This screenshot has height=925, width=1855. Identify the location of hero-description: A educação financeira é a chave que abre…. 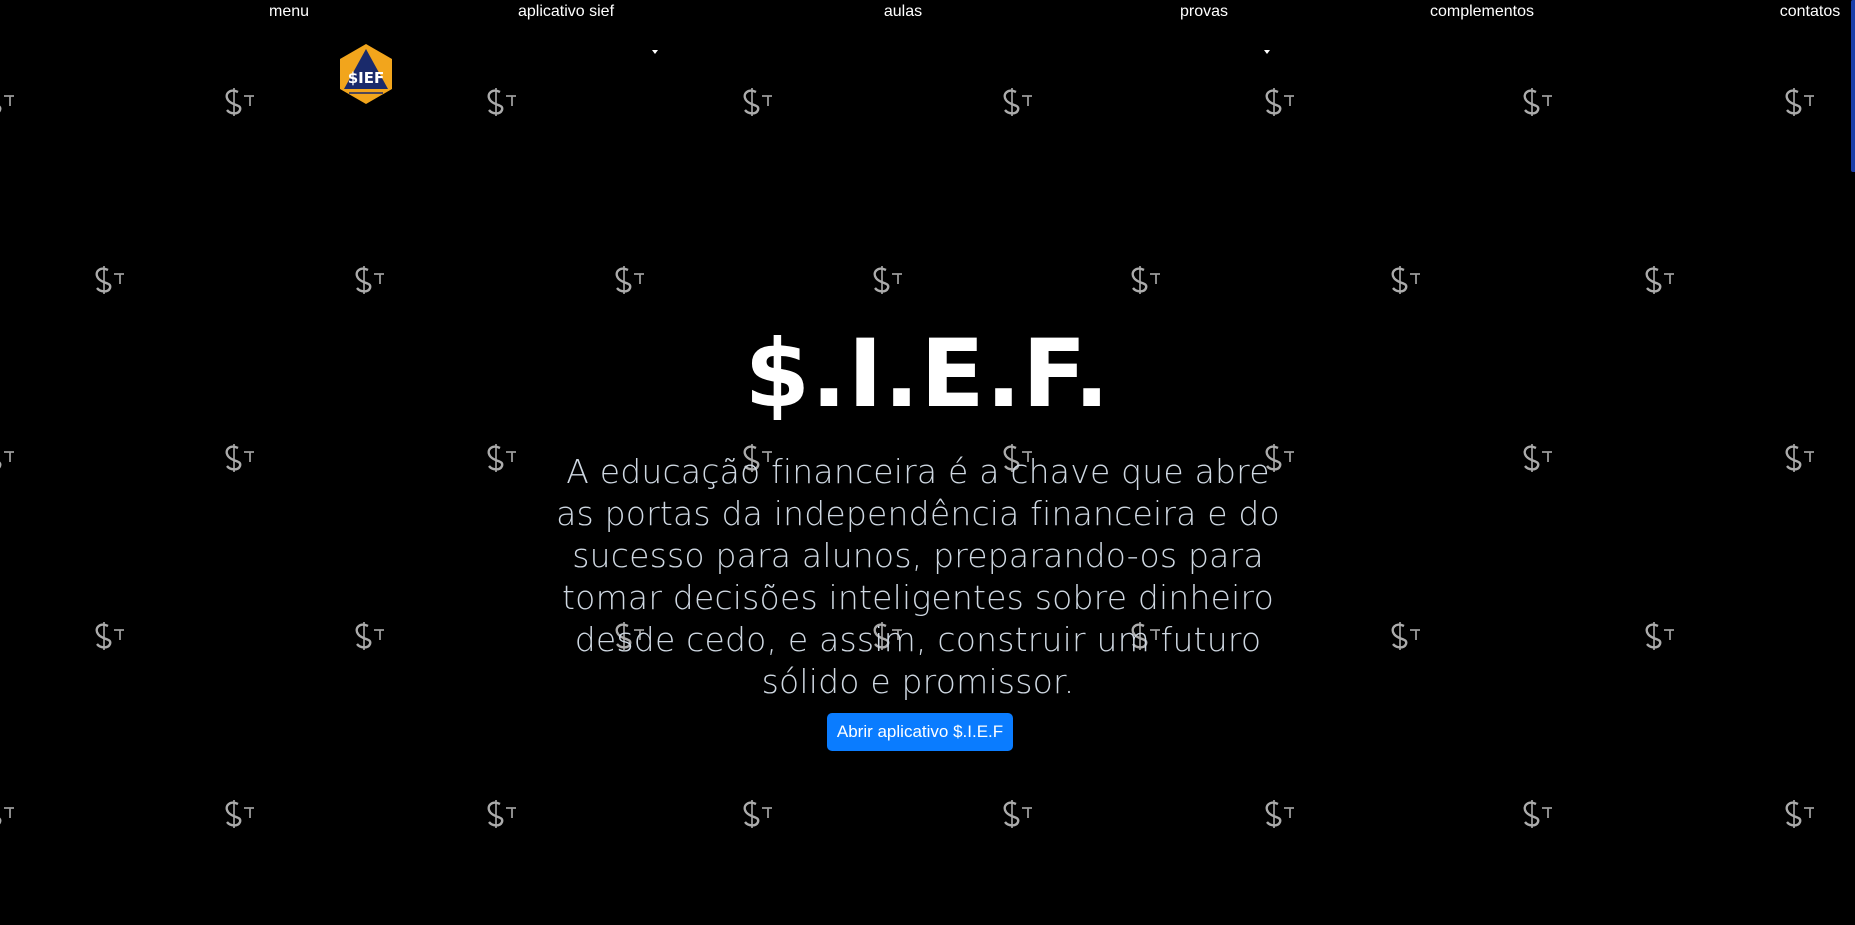
(918, 576).